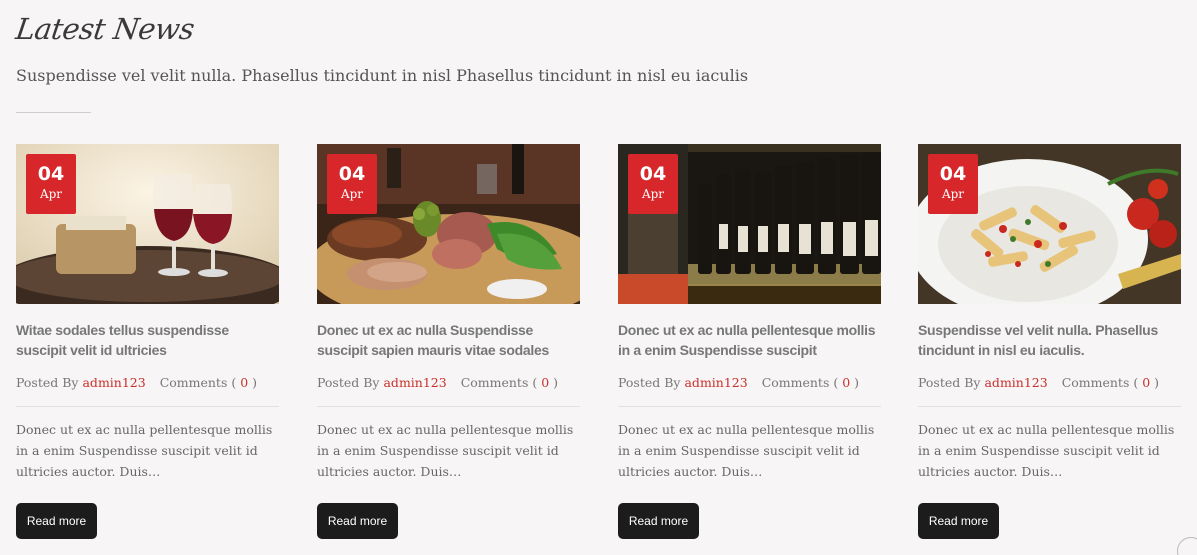 Image resolution: width=1197 pixels, height=555 pixels. I want to click on title-divider, so click(53, 112).